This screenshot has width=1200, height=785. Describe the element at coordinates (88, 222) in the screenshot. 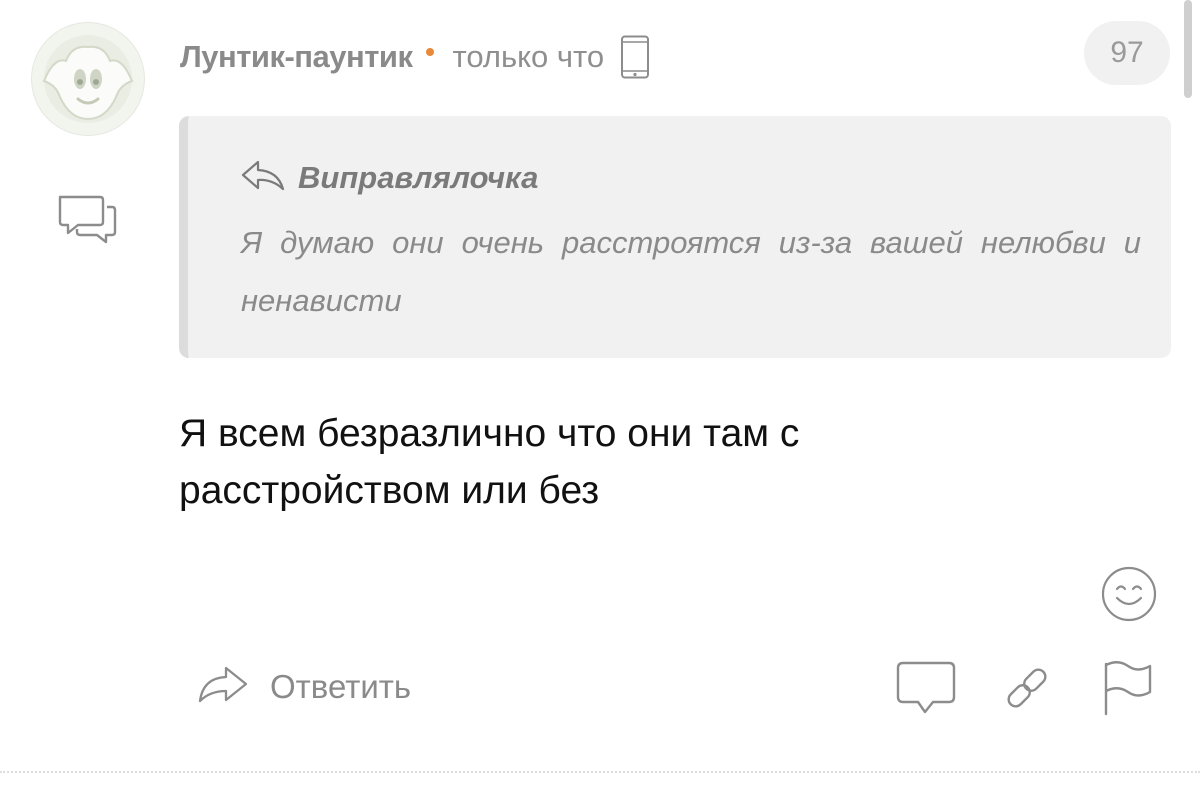

I see `comments-icon` at that location.